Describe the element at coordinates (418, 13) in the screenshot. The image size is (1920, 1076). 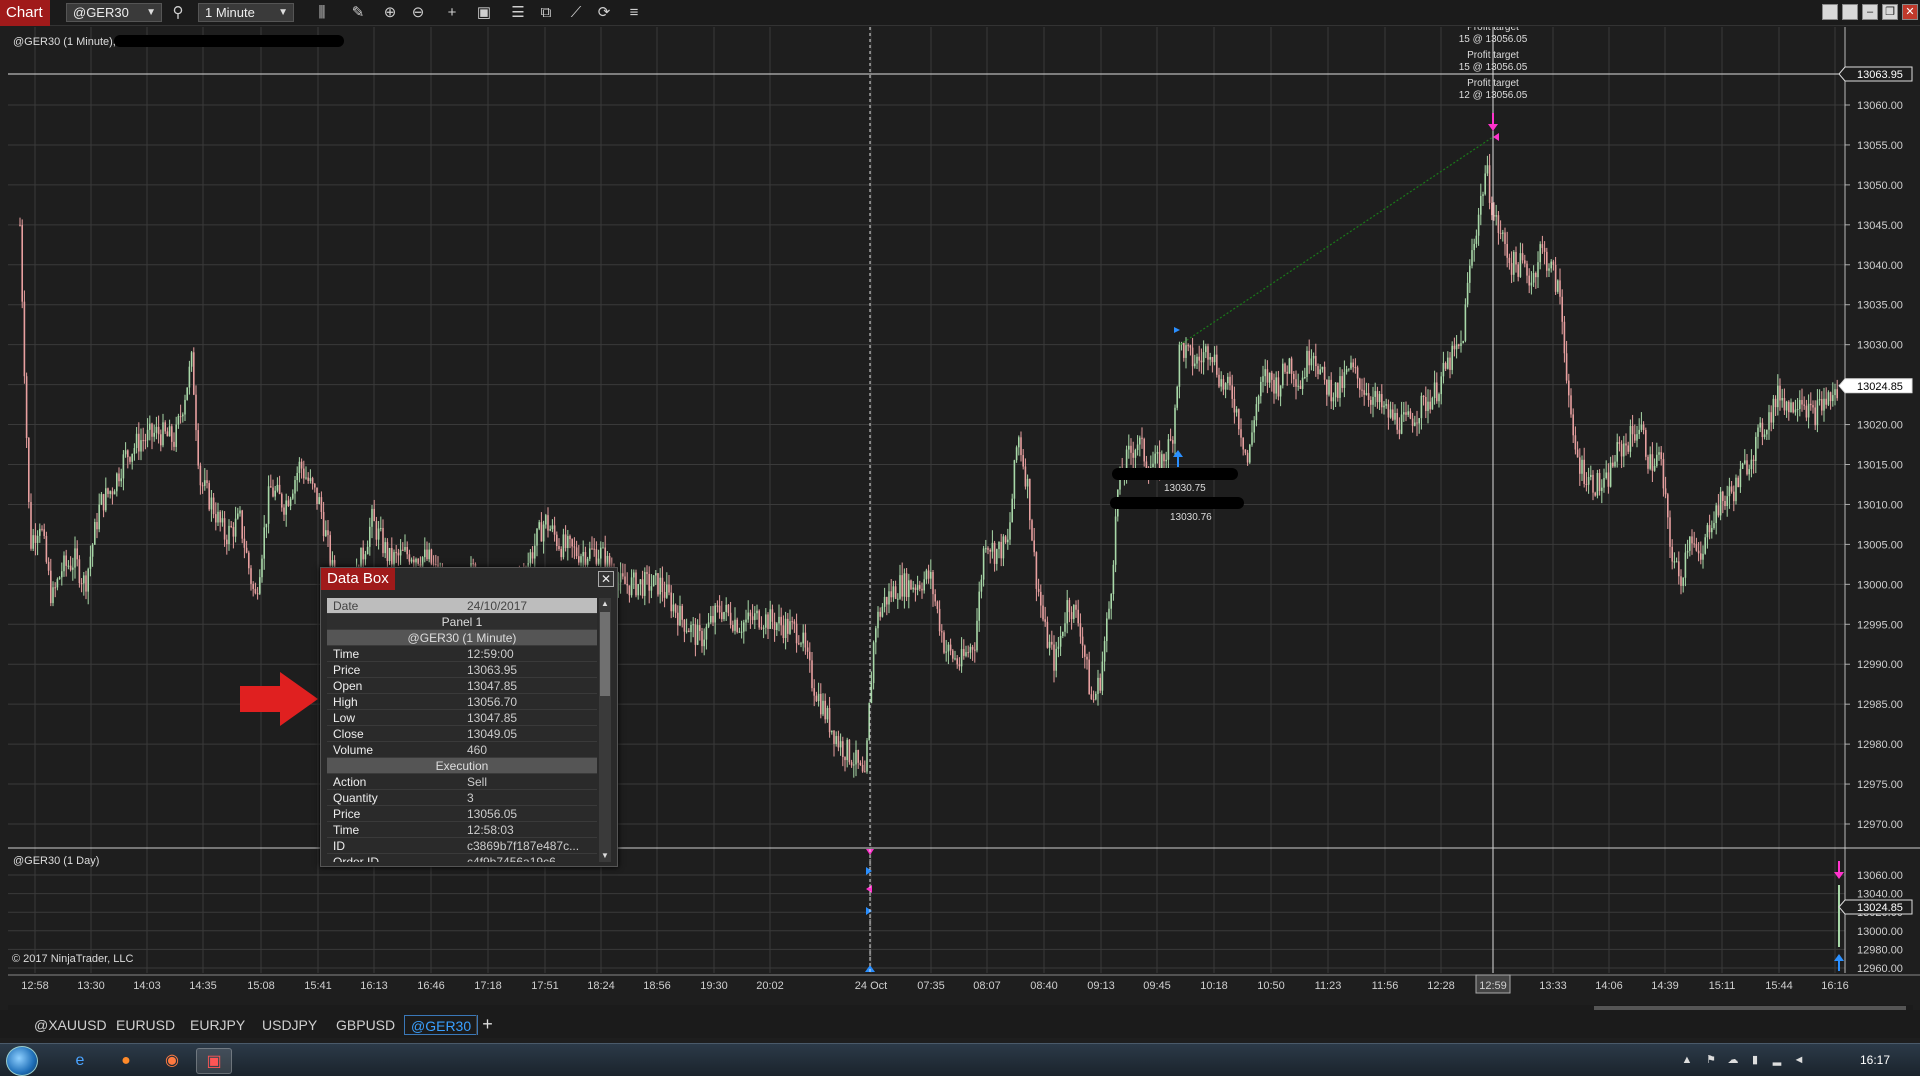
I see `zoom-out-icon: ⊖` at that location.